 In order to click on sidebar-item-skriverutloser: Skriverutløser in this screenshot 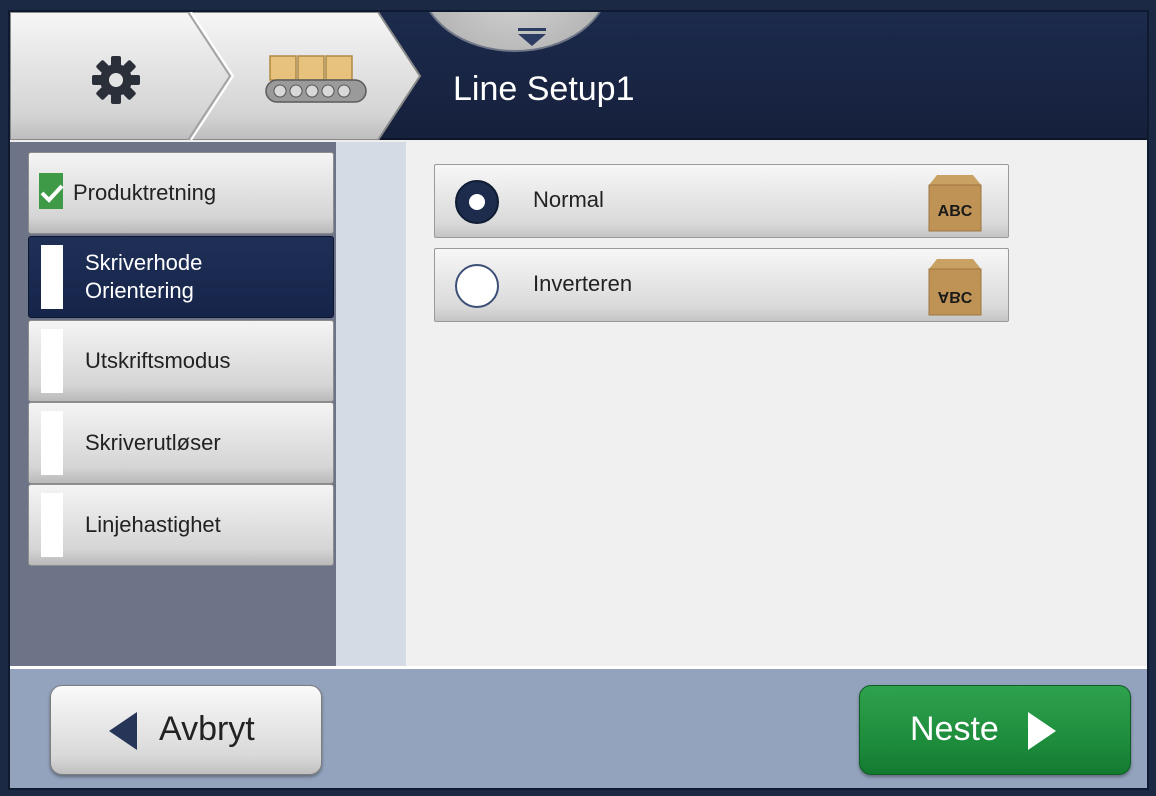, I will do `click(181, 443)`.